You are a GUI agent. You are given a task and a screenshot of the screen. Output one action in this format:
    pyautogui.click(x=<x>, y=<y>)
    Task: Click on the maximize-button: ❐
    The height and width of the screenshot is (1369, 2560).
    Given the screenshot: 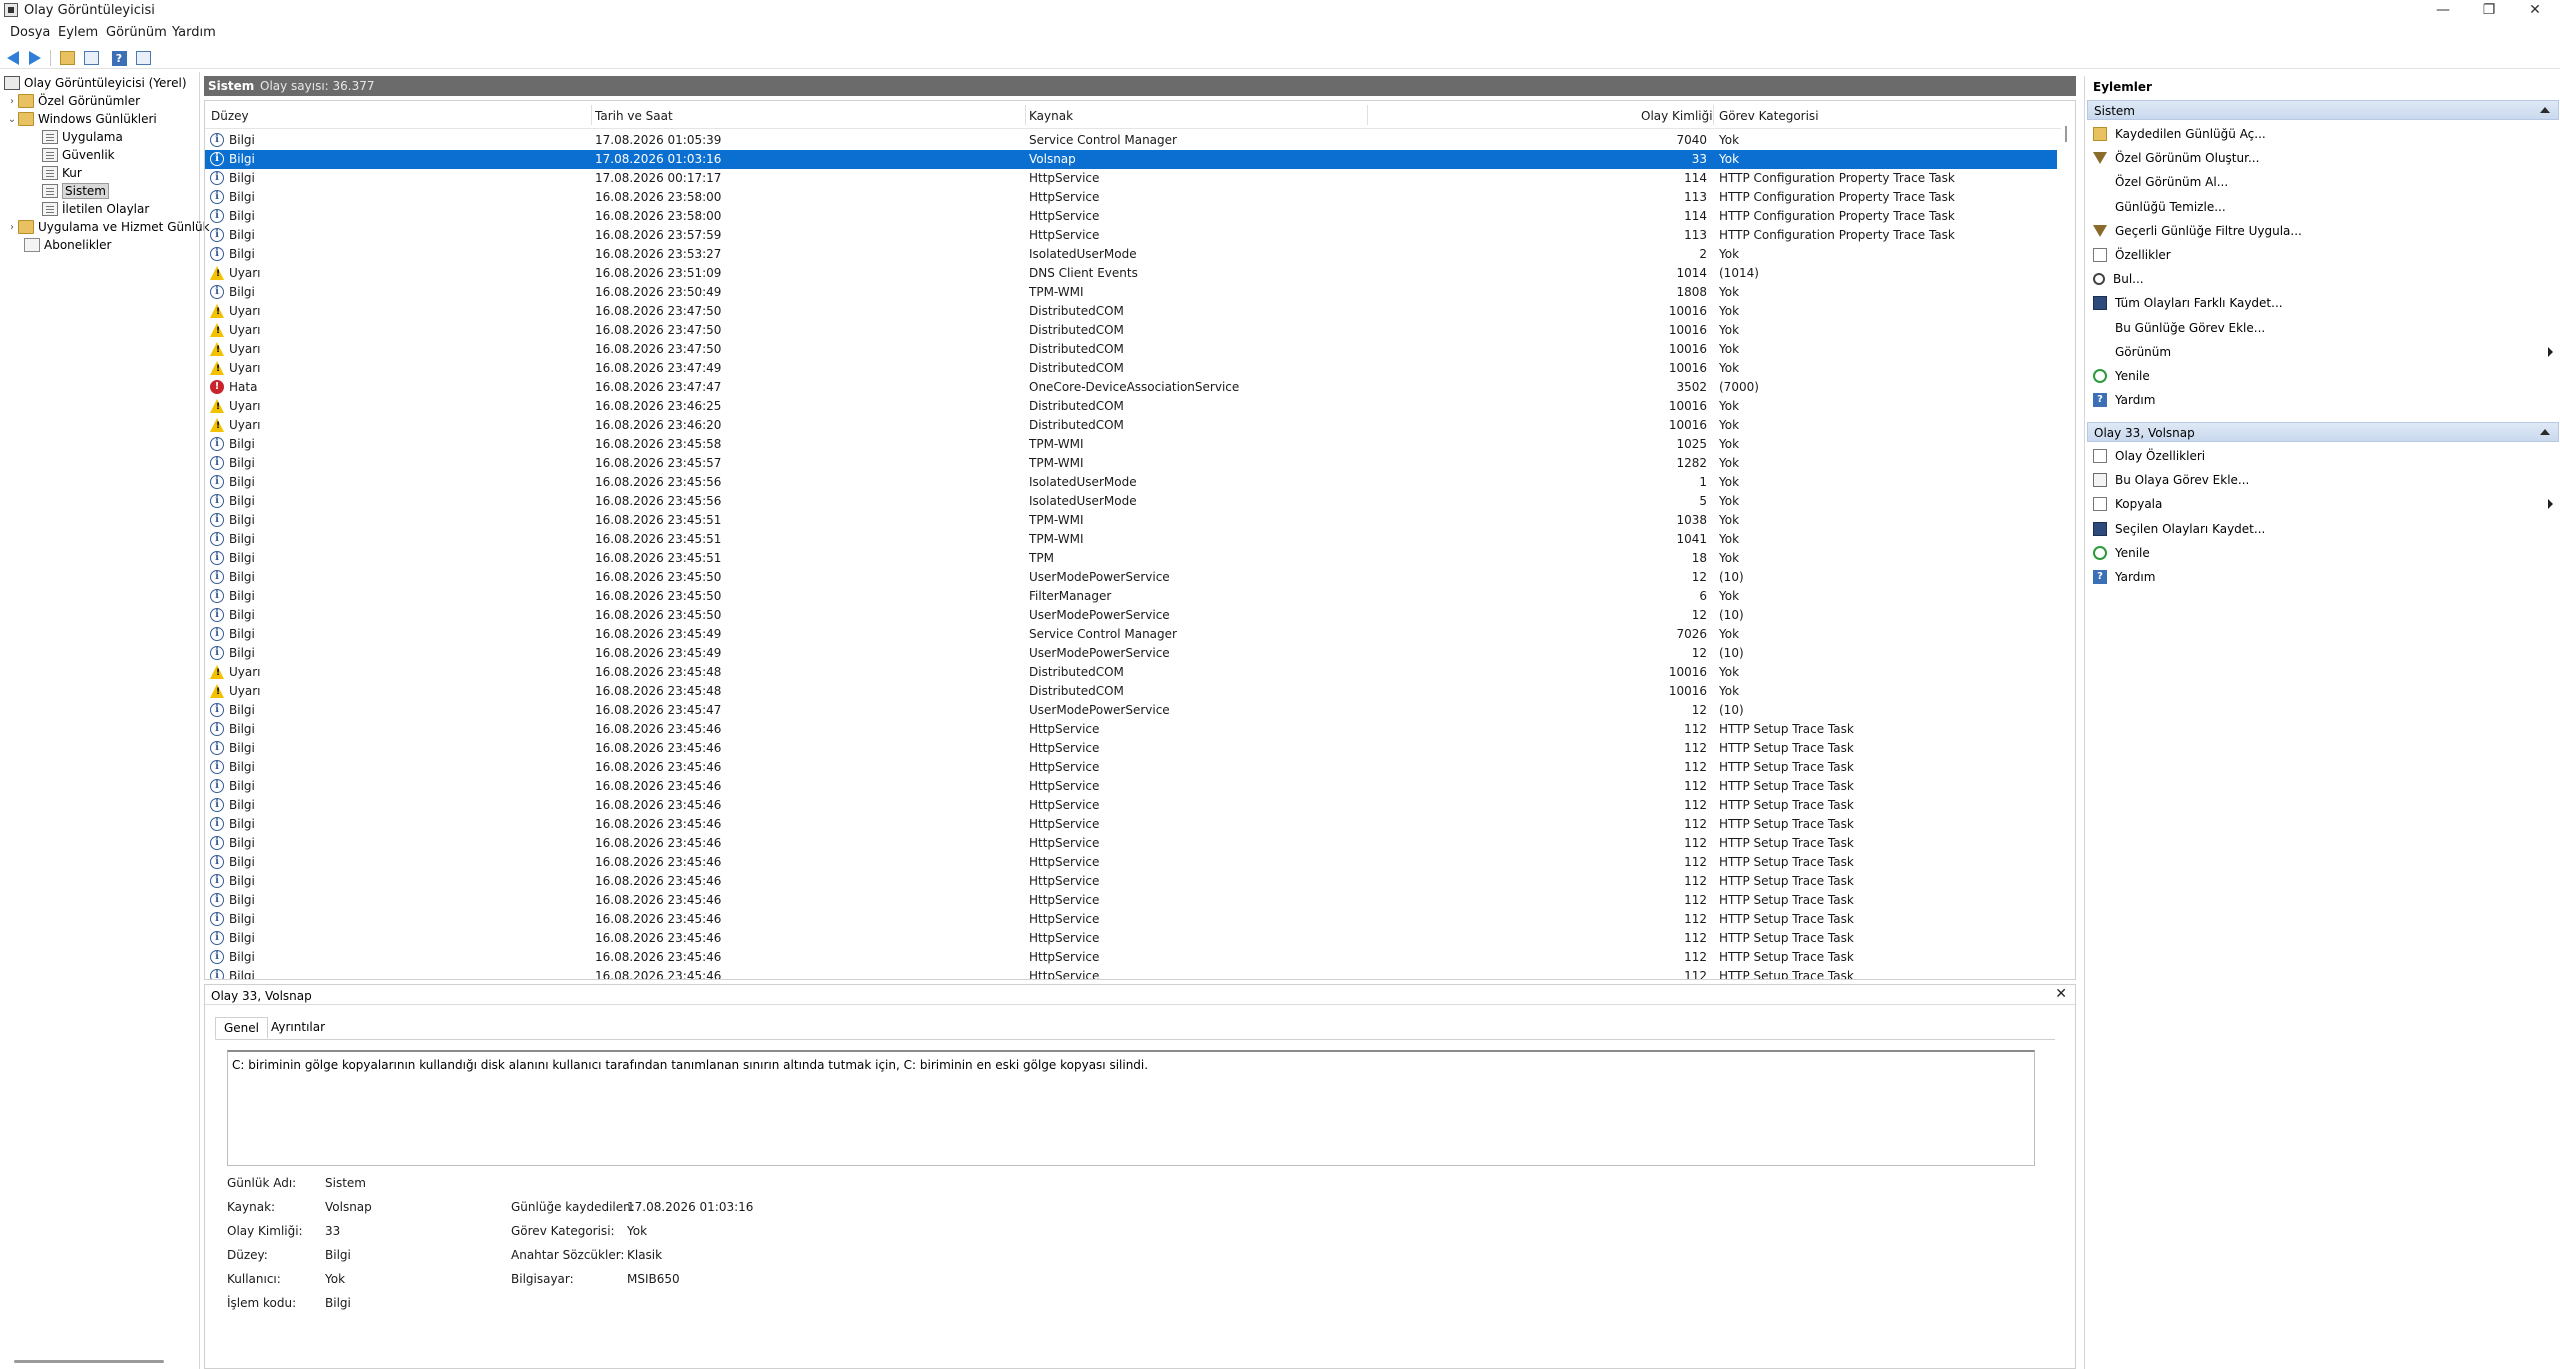 What is the action you would take?
    pyautogui.click(x=2489, y=10)
    